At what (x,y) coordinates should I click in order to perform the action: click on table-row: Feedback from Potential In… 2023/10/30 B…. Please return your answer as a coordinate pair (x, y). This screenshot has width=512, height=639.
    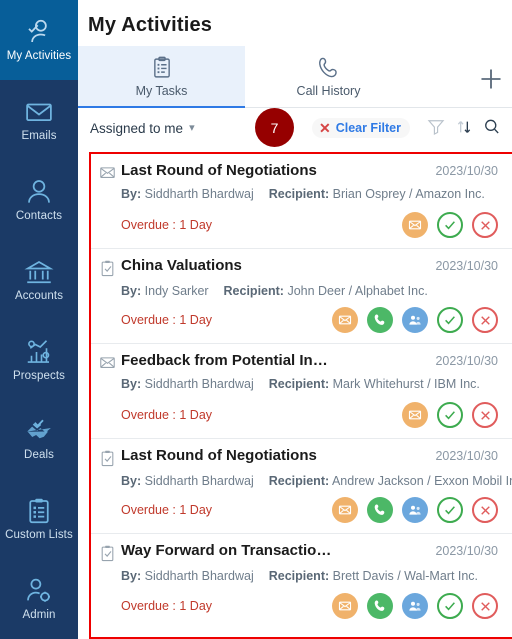
    Looking at the image, I should click on (301, 391).